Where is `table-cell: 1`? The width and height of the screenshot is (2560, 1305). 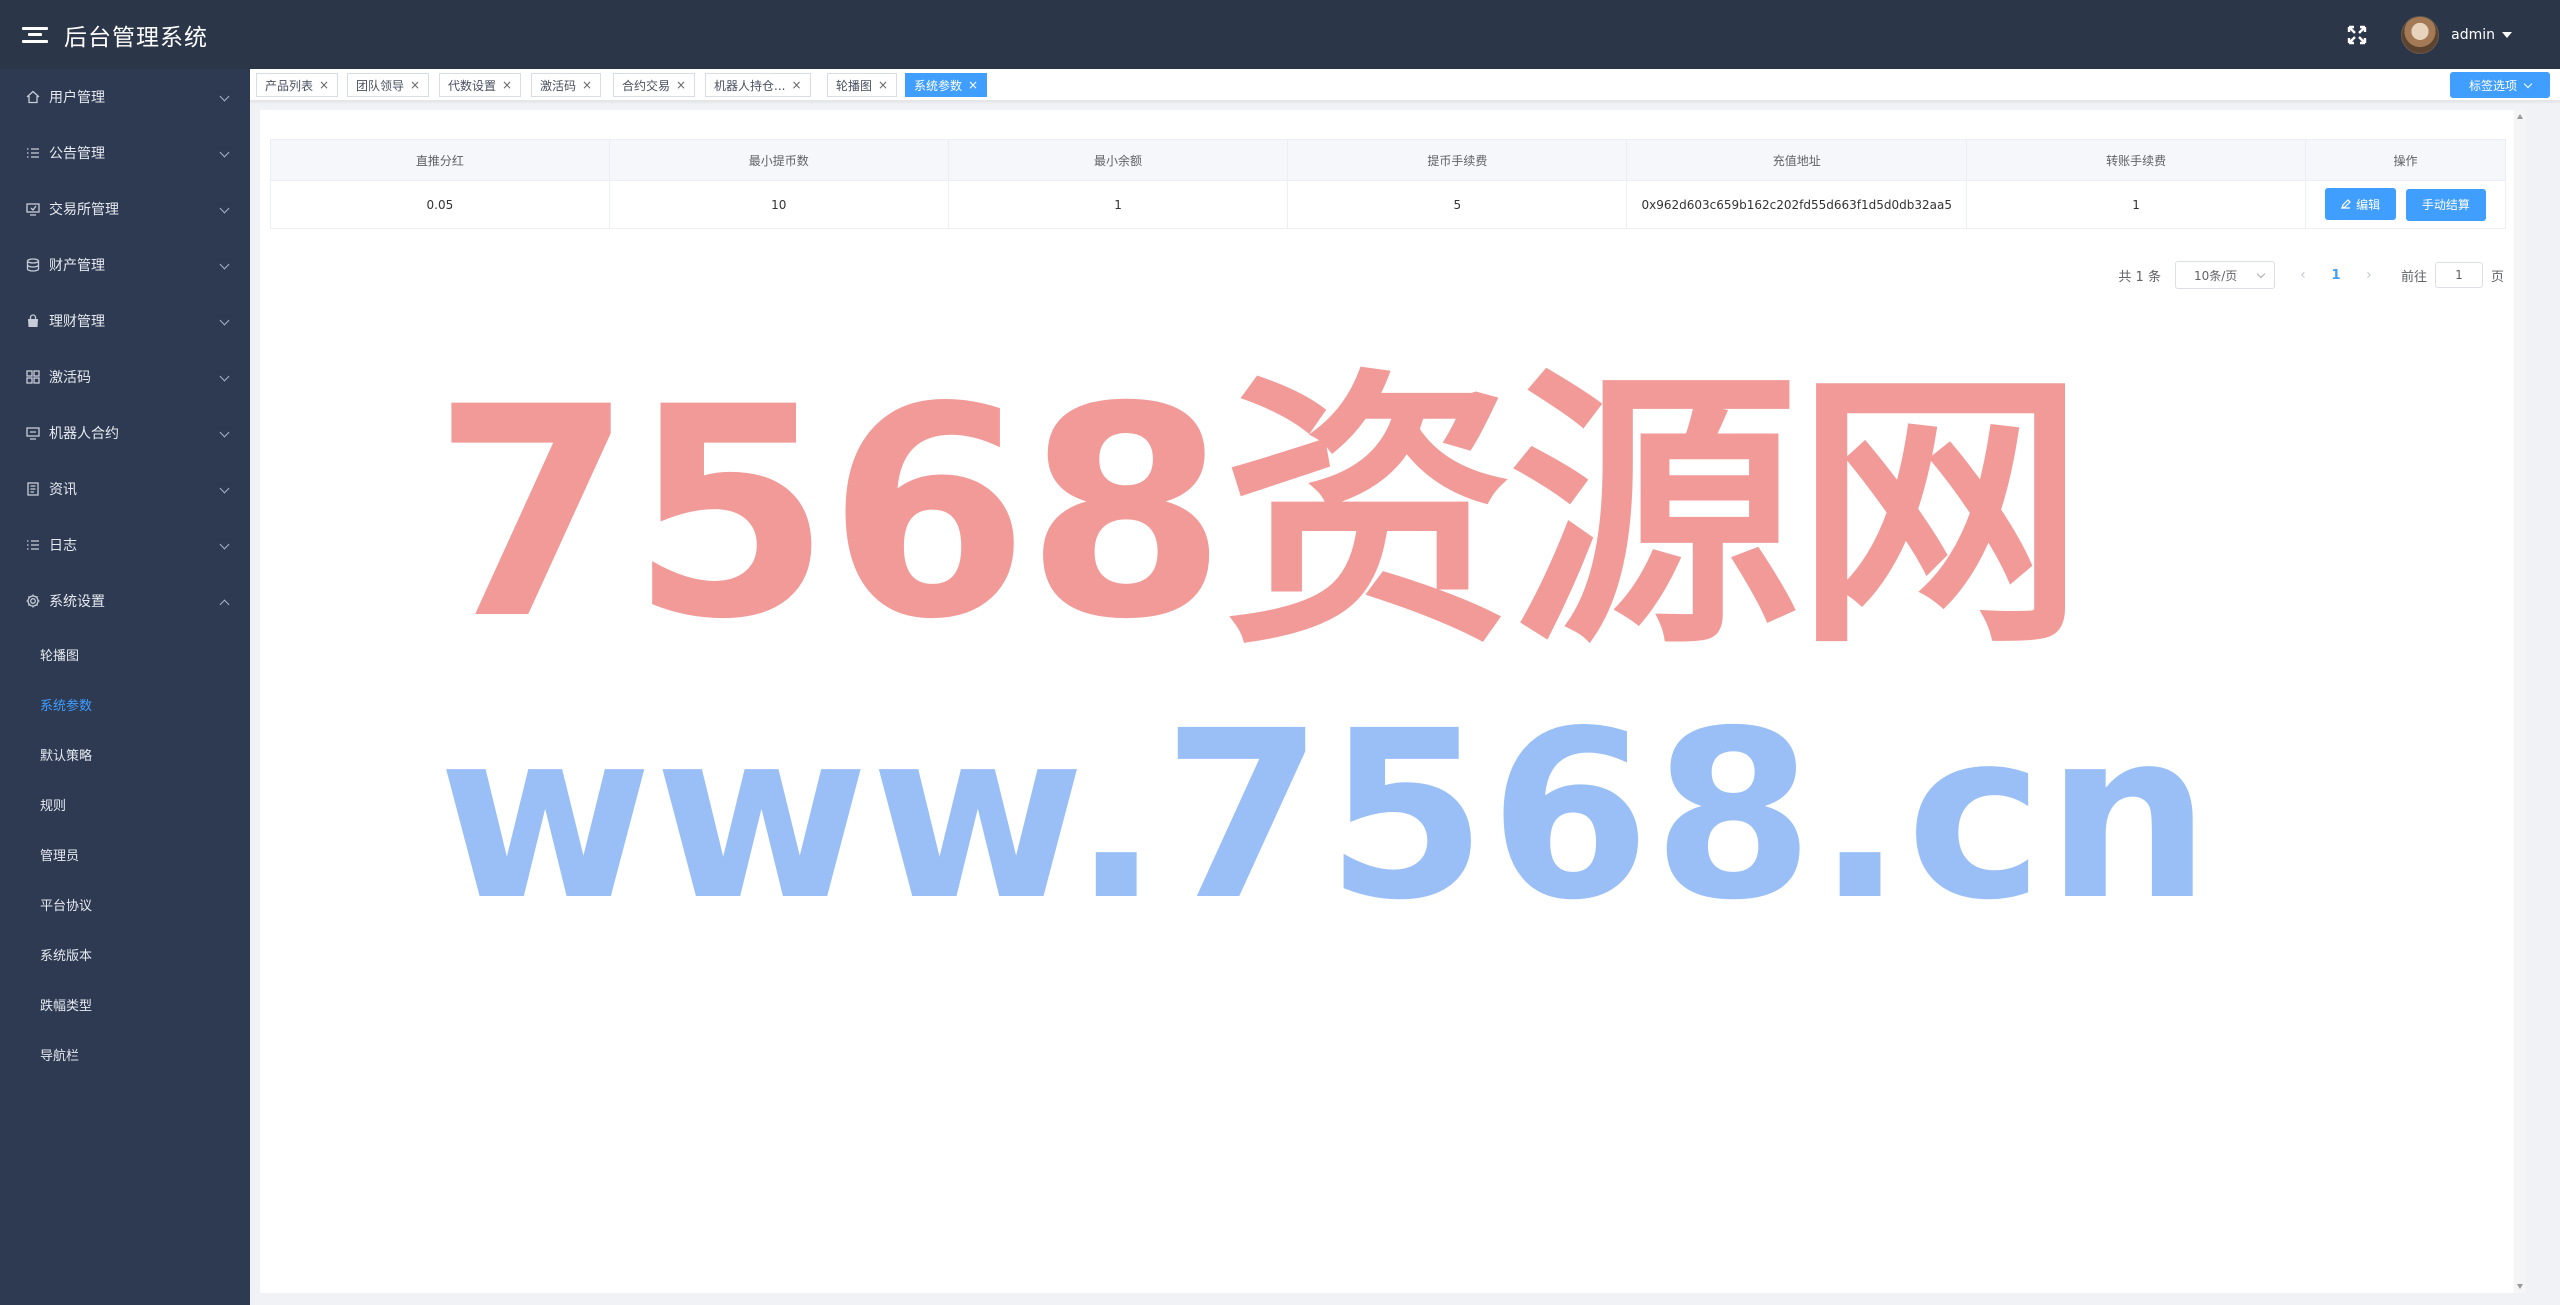
table-cell: 1 is located at coordinates (2136, 204).